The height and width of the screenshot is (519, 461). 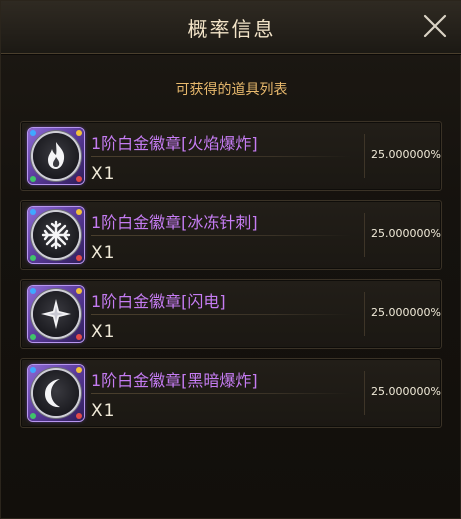 I want to click on list-subtitle: 可获得的道具列表, so click(x=231, y=90).